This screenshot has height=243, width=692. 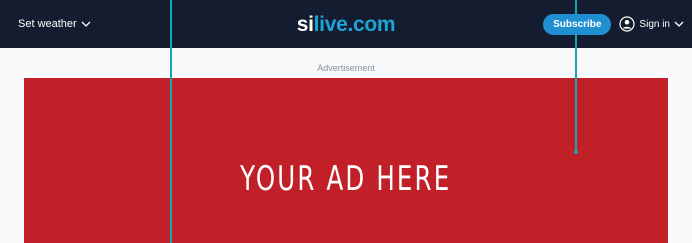 What do you see at coordinates (577, 24) in the screenshot?
I see `subscribe-button: Subscribe` at bounding box center [577, 24].